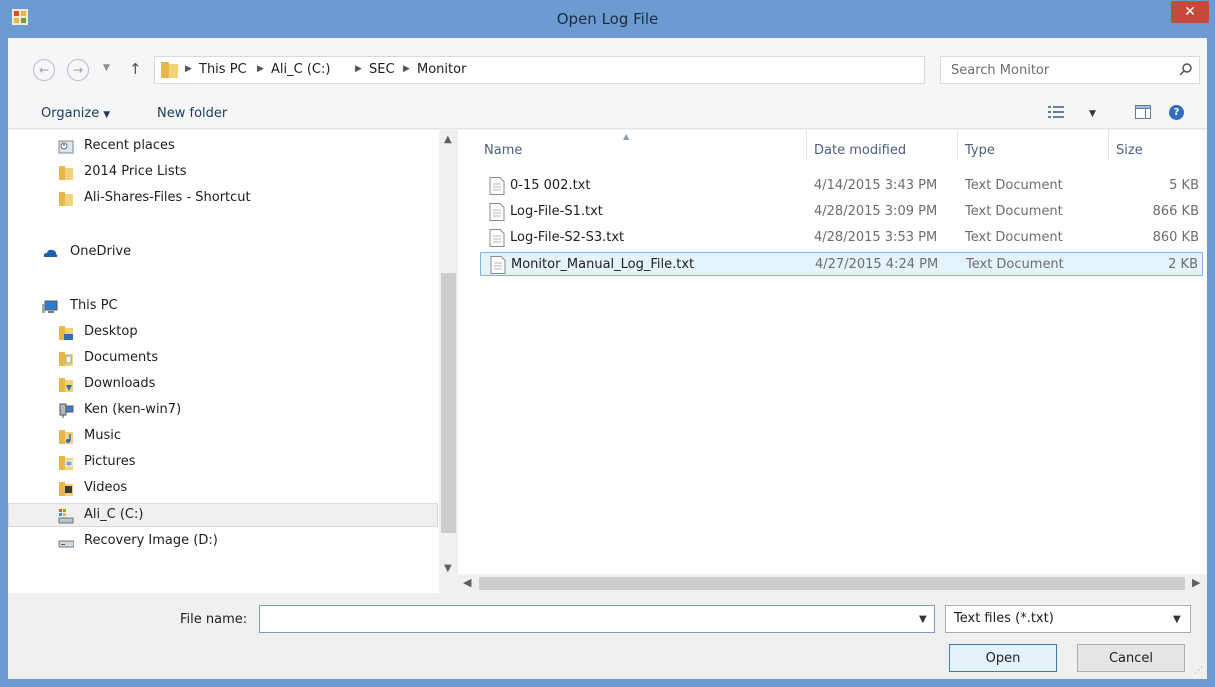 The image size is (1215, 687). What do you see at coordinates (223, 307) in the screenshot?
I see `nav-item-this-pc: This PC` at bounding box center [223, 307].